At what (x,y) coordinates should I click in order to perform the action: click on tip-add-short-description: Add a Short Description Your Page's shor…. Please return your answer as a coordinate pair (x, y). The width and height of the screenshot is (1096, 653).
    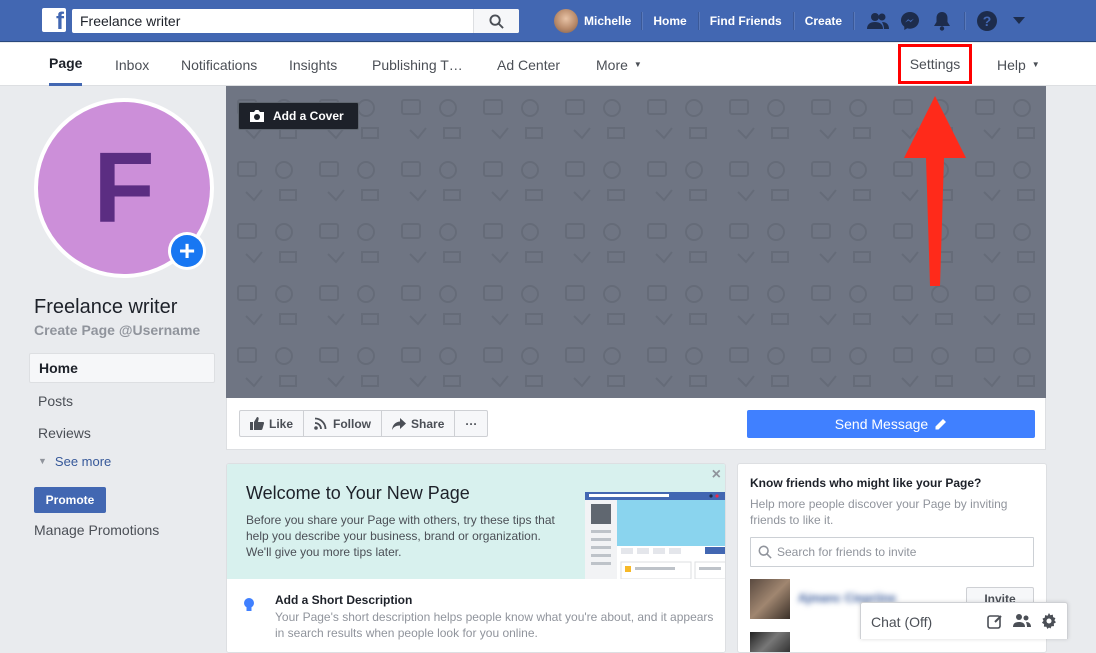
    Looking at the image, I should click on (476, 615).